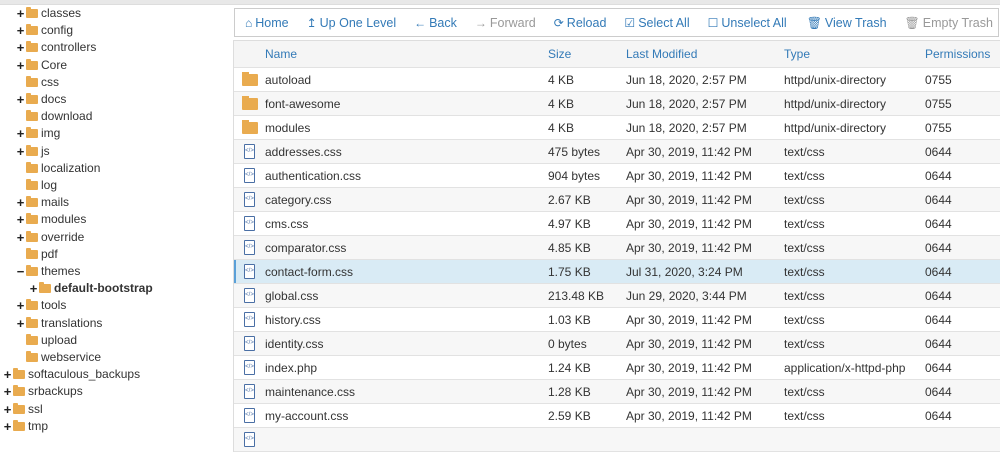  Describe the element at coordinates (71, 374) in the screenshot. I see `tree-item: + softaculous_backups` at that location.